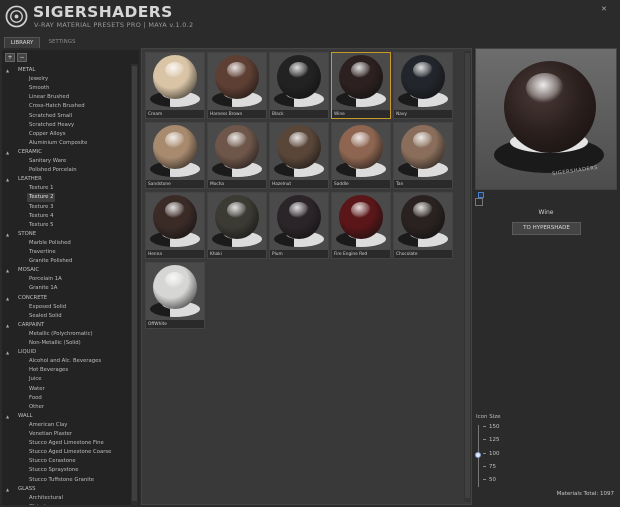 Image resolution: width=620 pixels, height=507 pixels. I want to click on icon-size-slider-knob, so click(478, 455).